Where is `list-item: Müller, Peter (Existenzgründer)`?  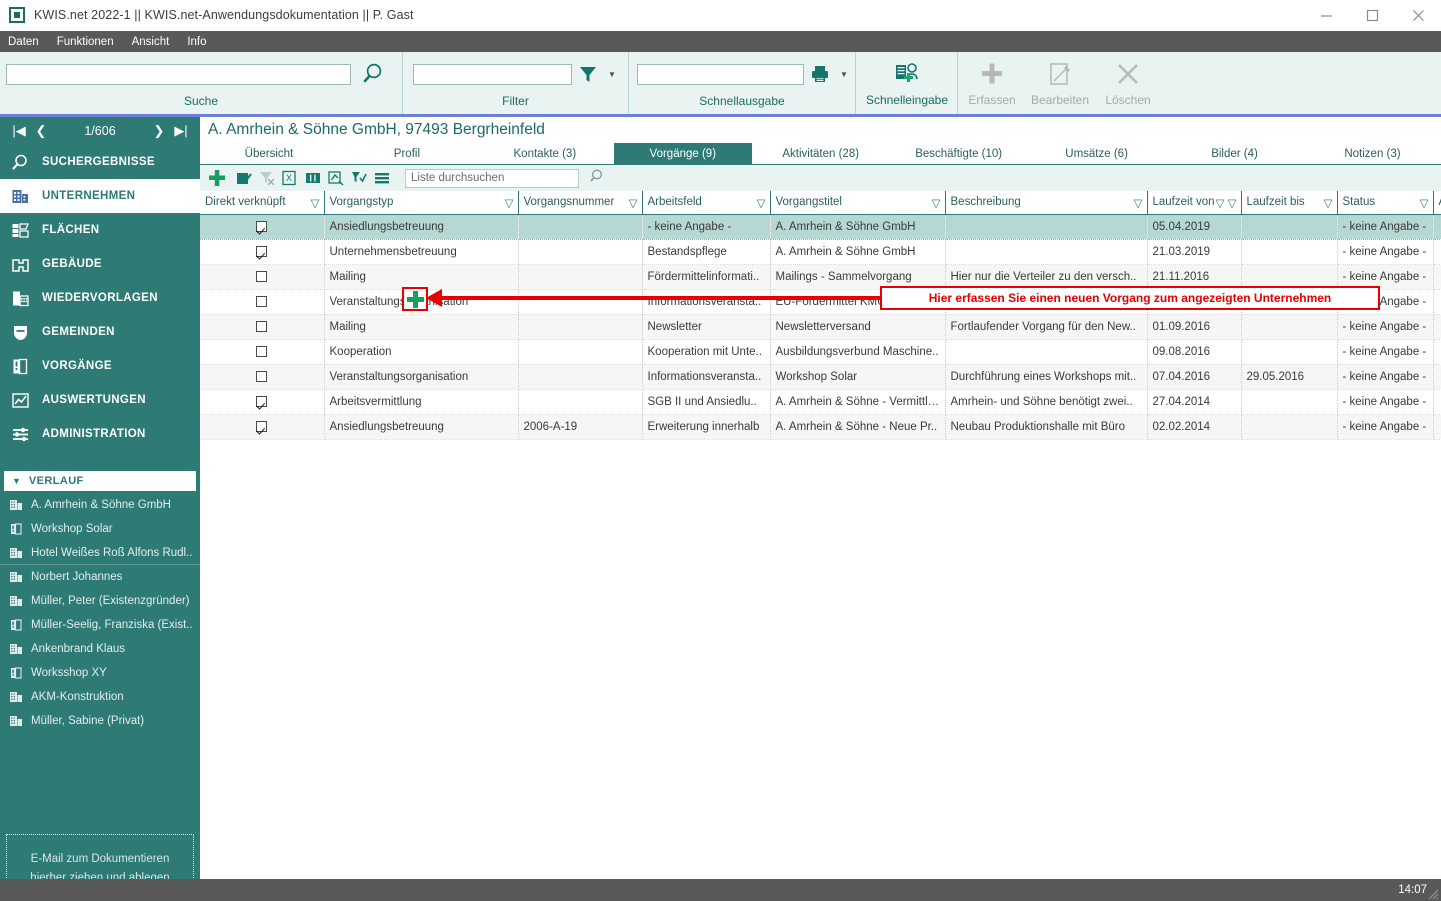
list-item: Müller, Peter (Existenzgründer) is located at coordinates (100, 601).